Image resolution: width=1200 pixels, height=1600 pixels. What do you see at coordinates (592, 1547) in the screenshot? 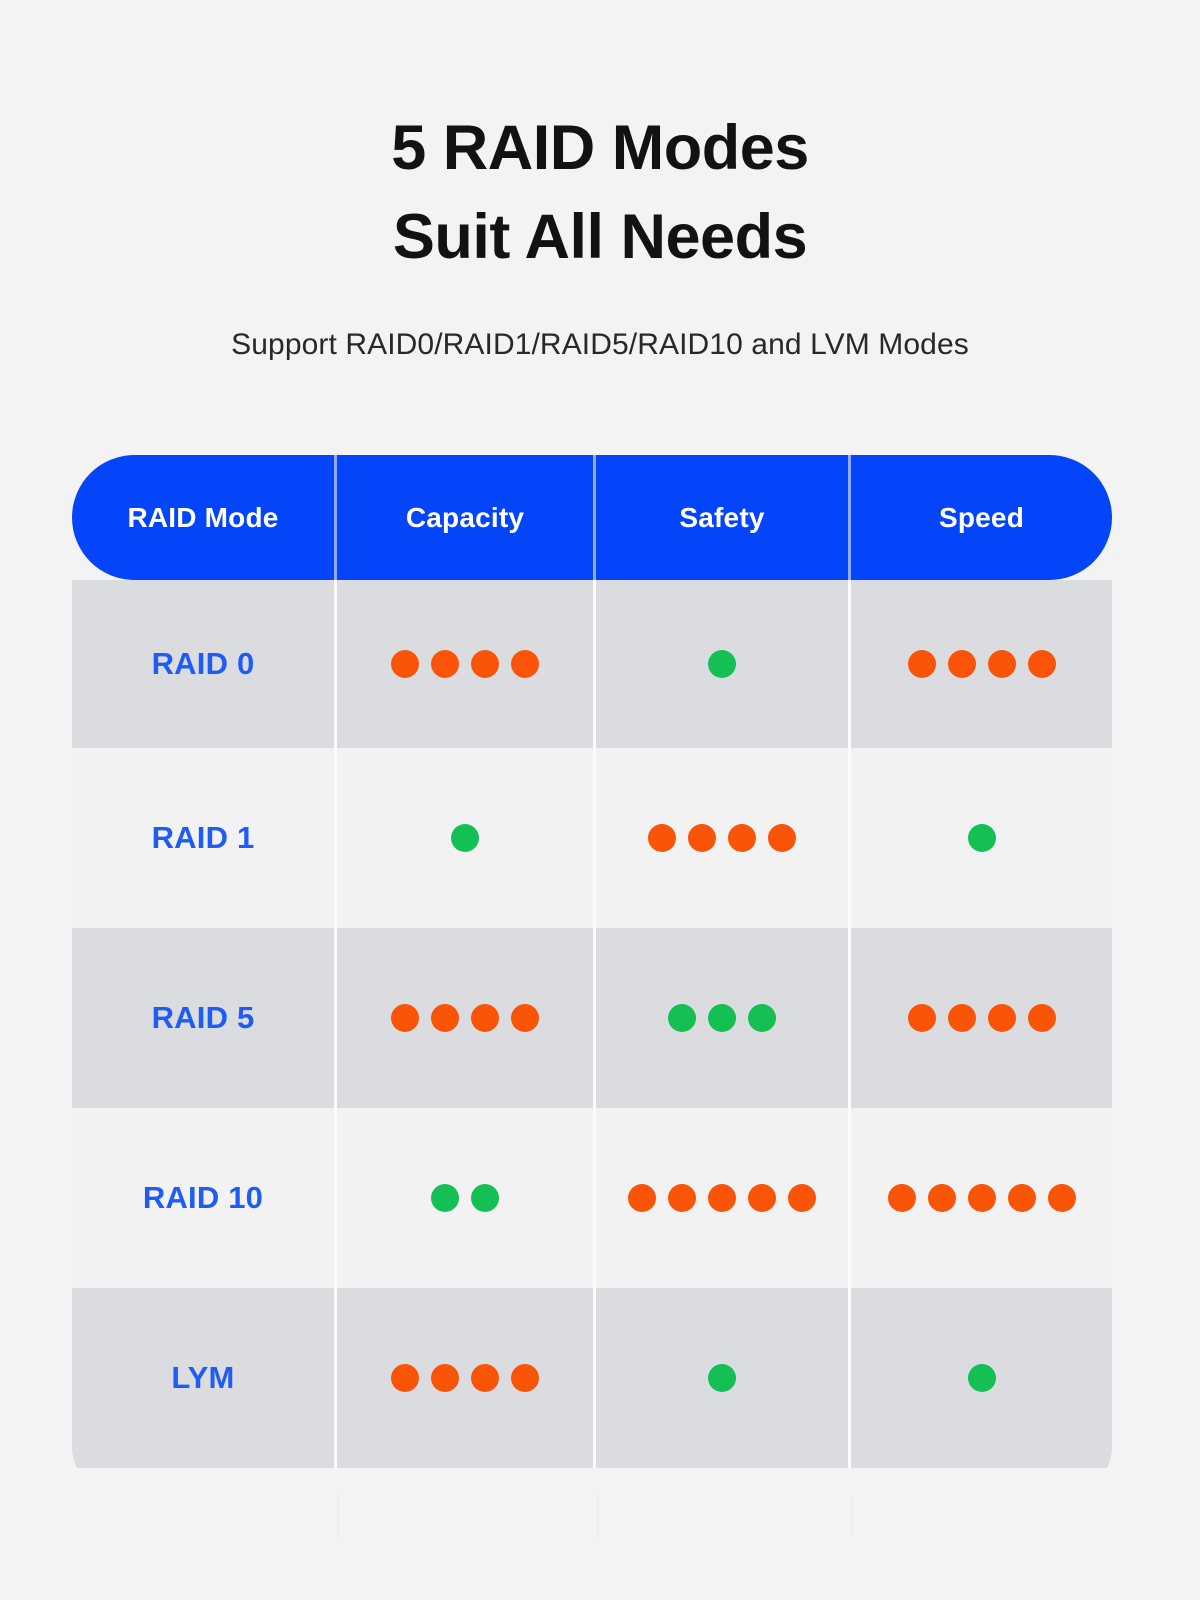
I see `table-bottom-divider-stubs` at bounding box center [592, 1547].